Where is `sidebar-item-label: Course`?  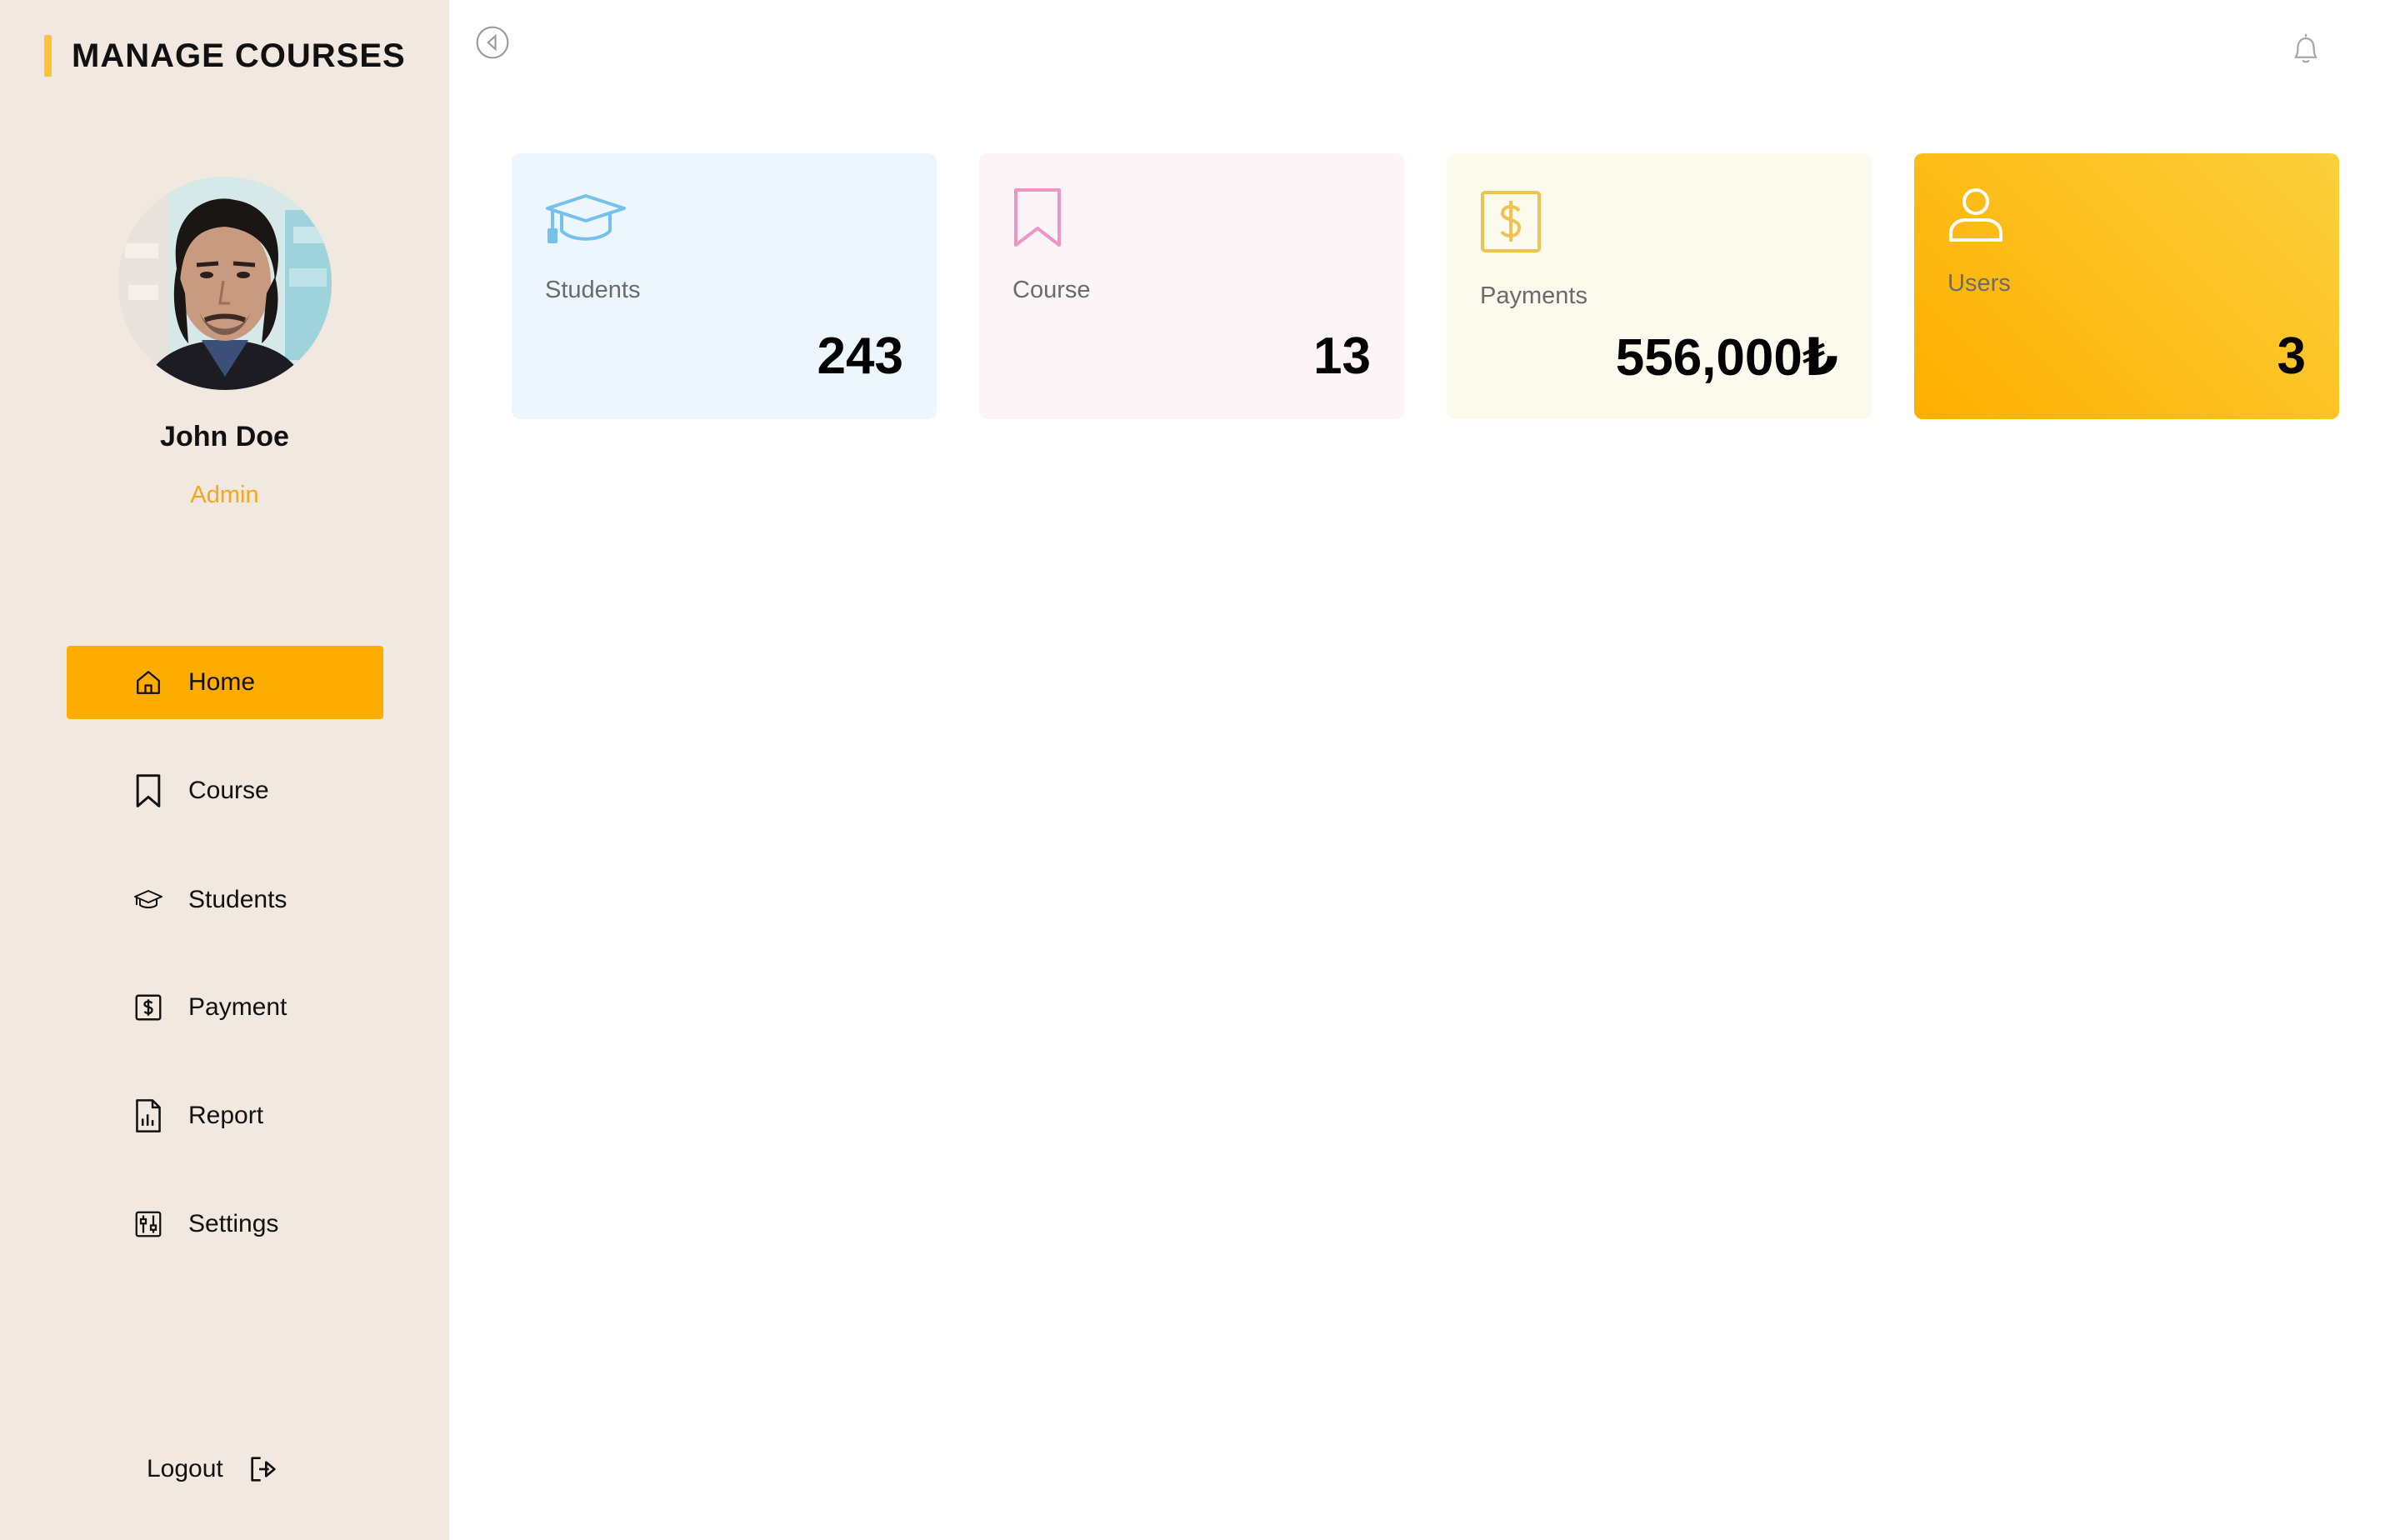
sidebar-item-label: Course is located at coordinates (228, 790).